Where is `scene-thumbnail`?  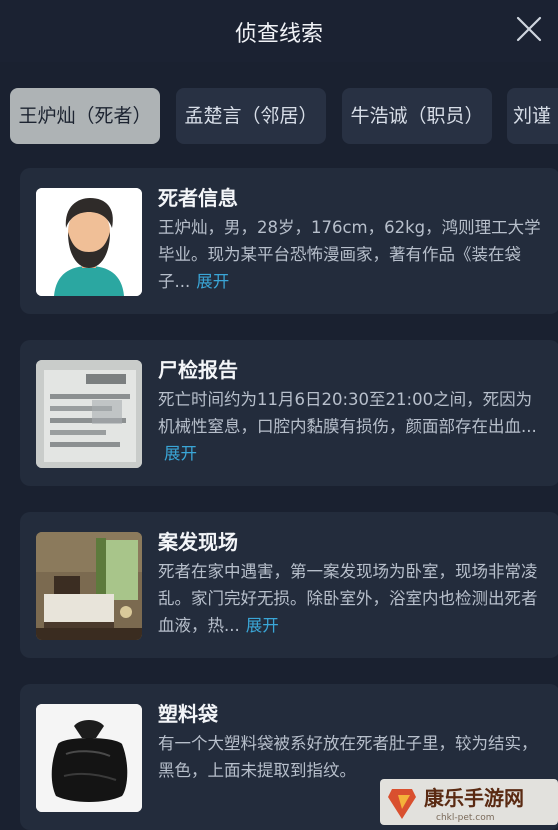 scene-thumbnail is located at coordinates (89, 586).